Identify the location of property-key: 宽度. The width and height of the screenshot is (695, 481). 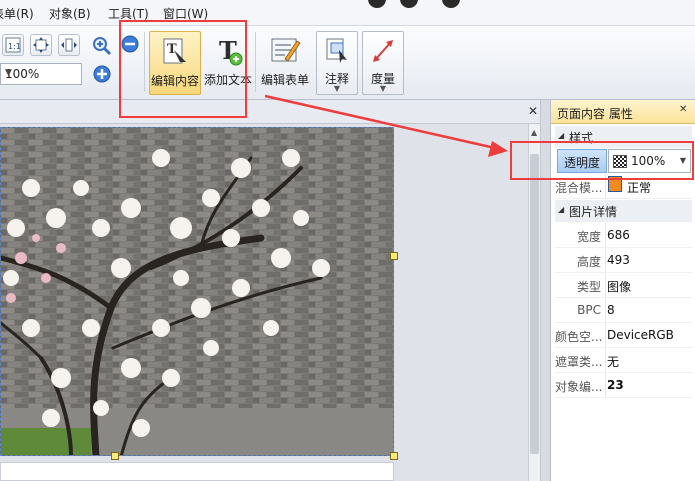
(588, 237).